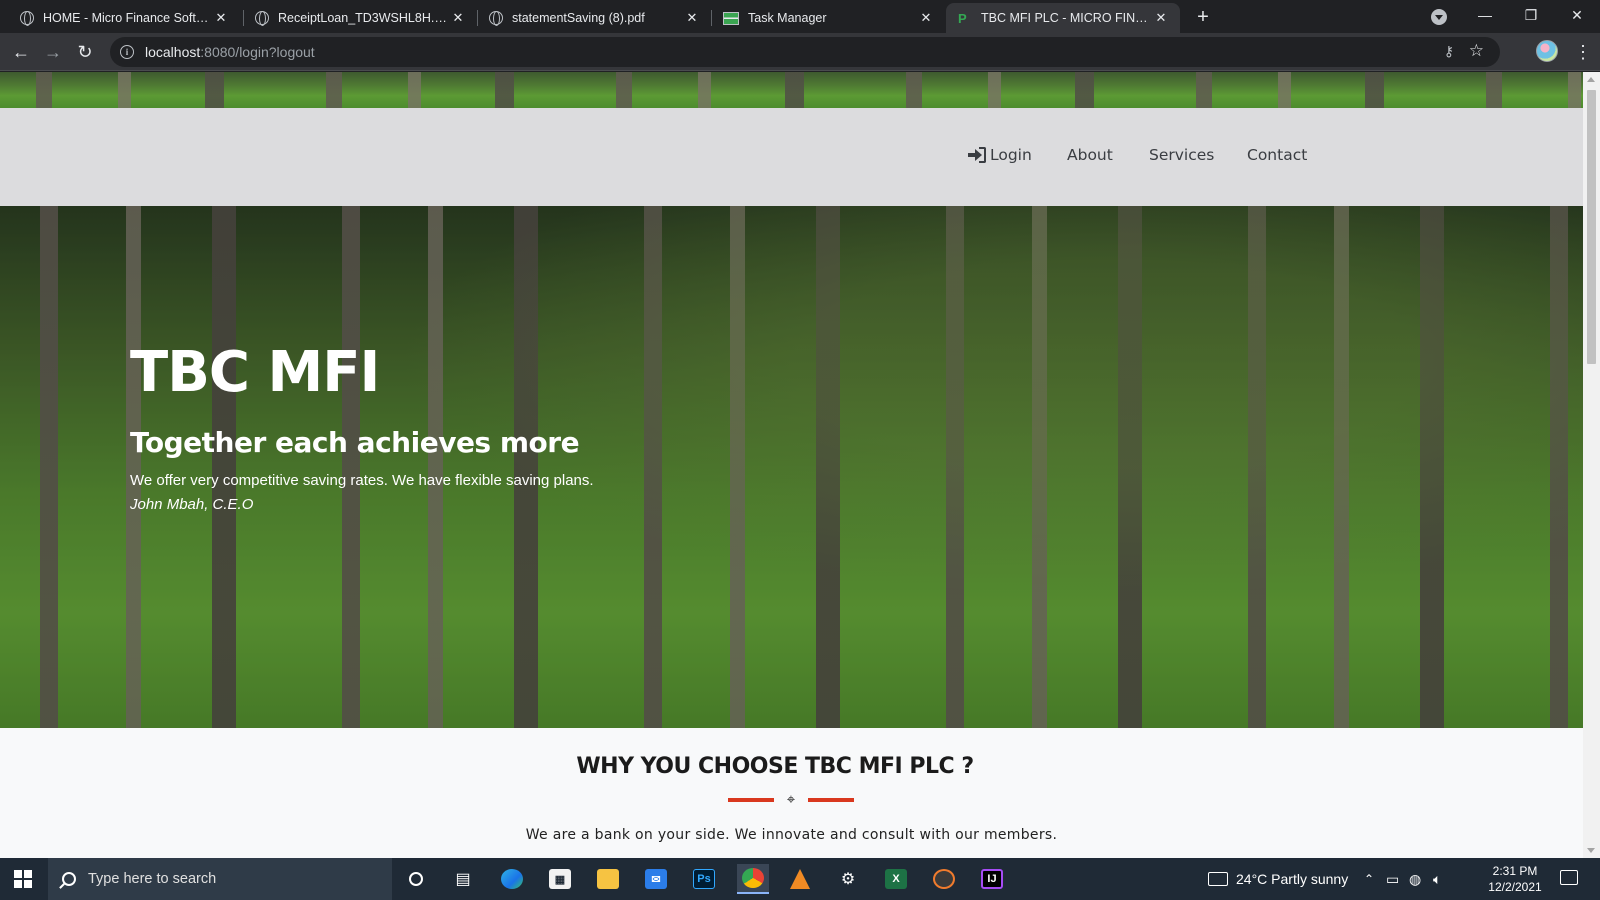 This screenshot has height=900, width=1600. What do you see at coordinates (1066, 18) in the screenshot?
I see `tab-title: TBC MFI PLC - MICRO FINANCE` at bounding box center [1066, 18].